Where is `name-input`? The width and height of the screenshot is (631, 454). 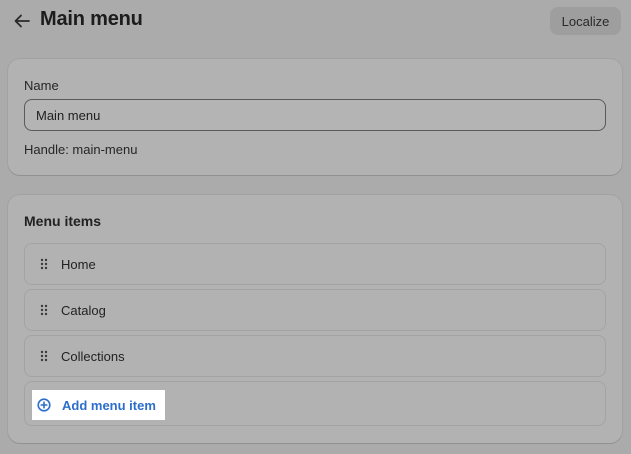 name-input is located at coordinates (315, 115).